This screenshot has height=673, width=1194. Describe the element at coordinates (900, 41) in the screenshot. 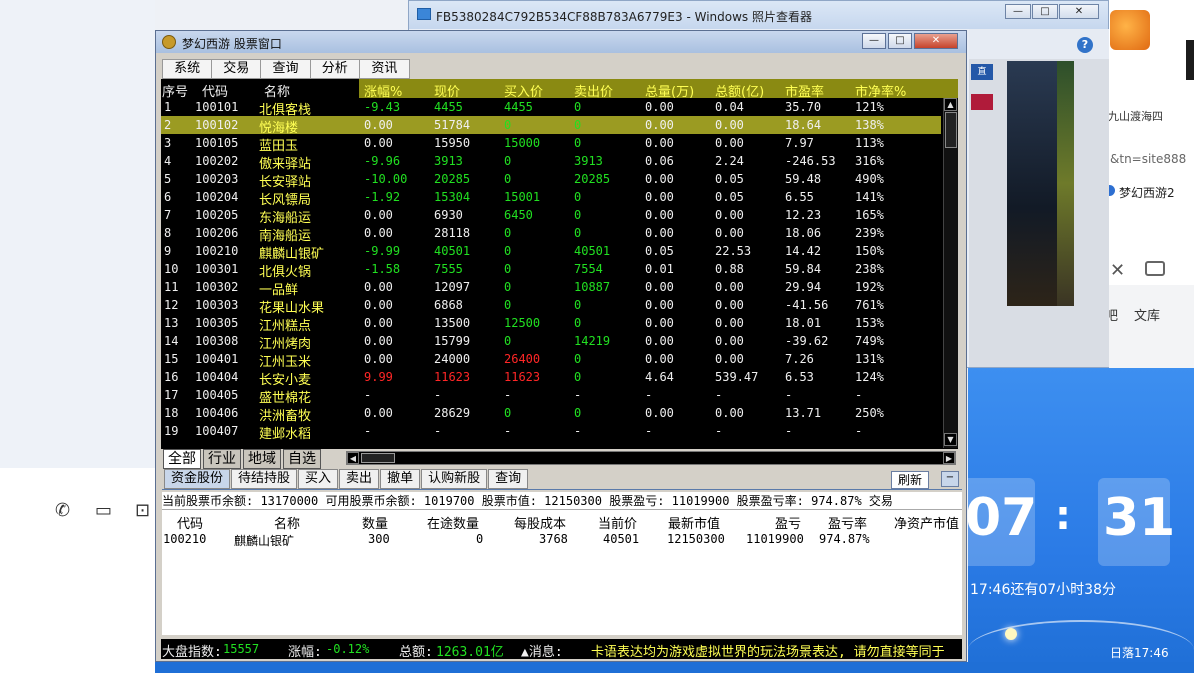

I see `stock-maximize-button: □` at that location.